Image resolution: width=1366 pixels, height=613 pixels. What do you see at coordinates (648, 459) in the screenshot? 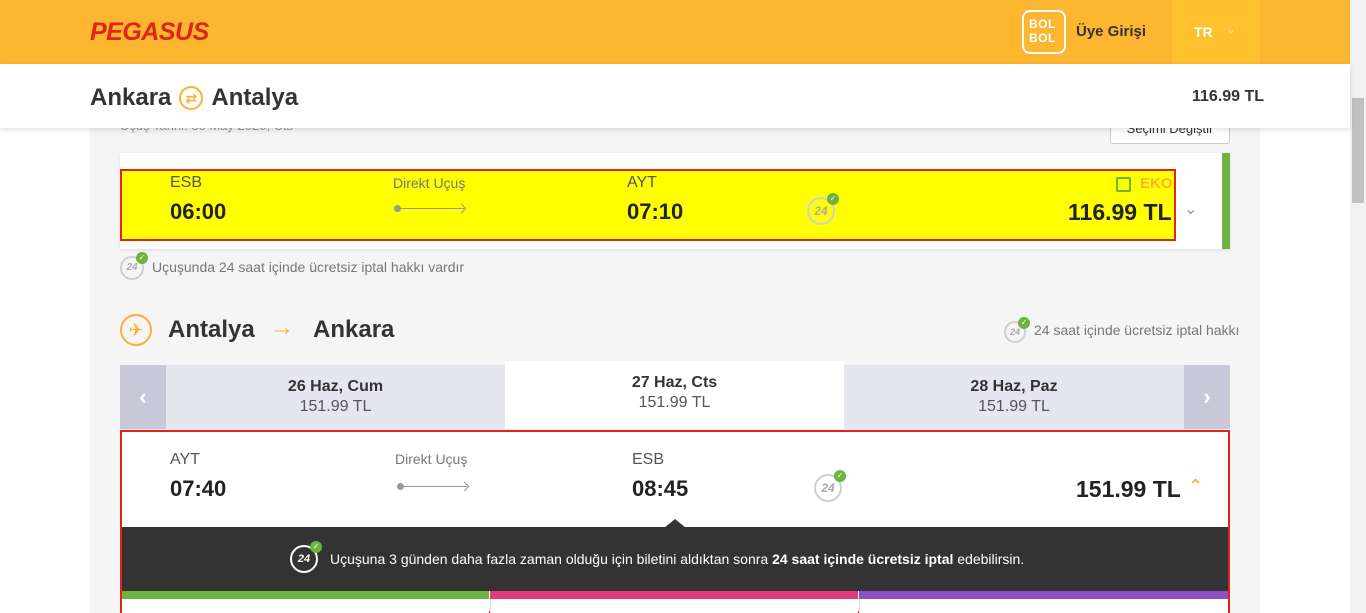
I see `arrival-airport: ESB` at bounding box center [648, 459].